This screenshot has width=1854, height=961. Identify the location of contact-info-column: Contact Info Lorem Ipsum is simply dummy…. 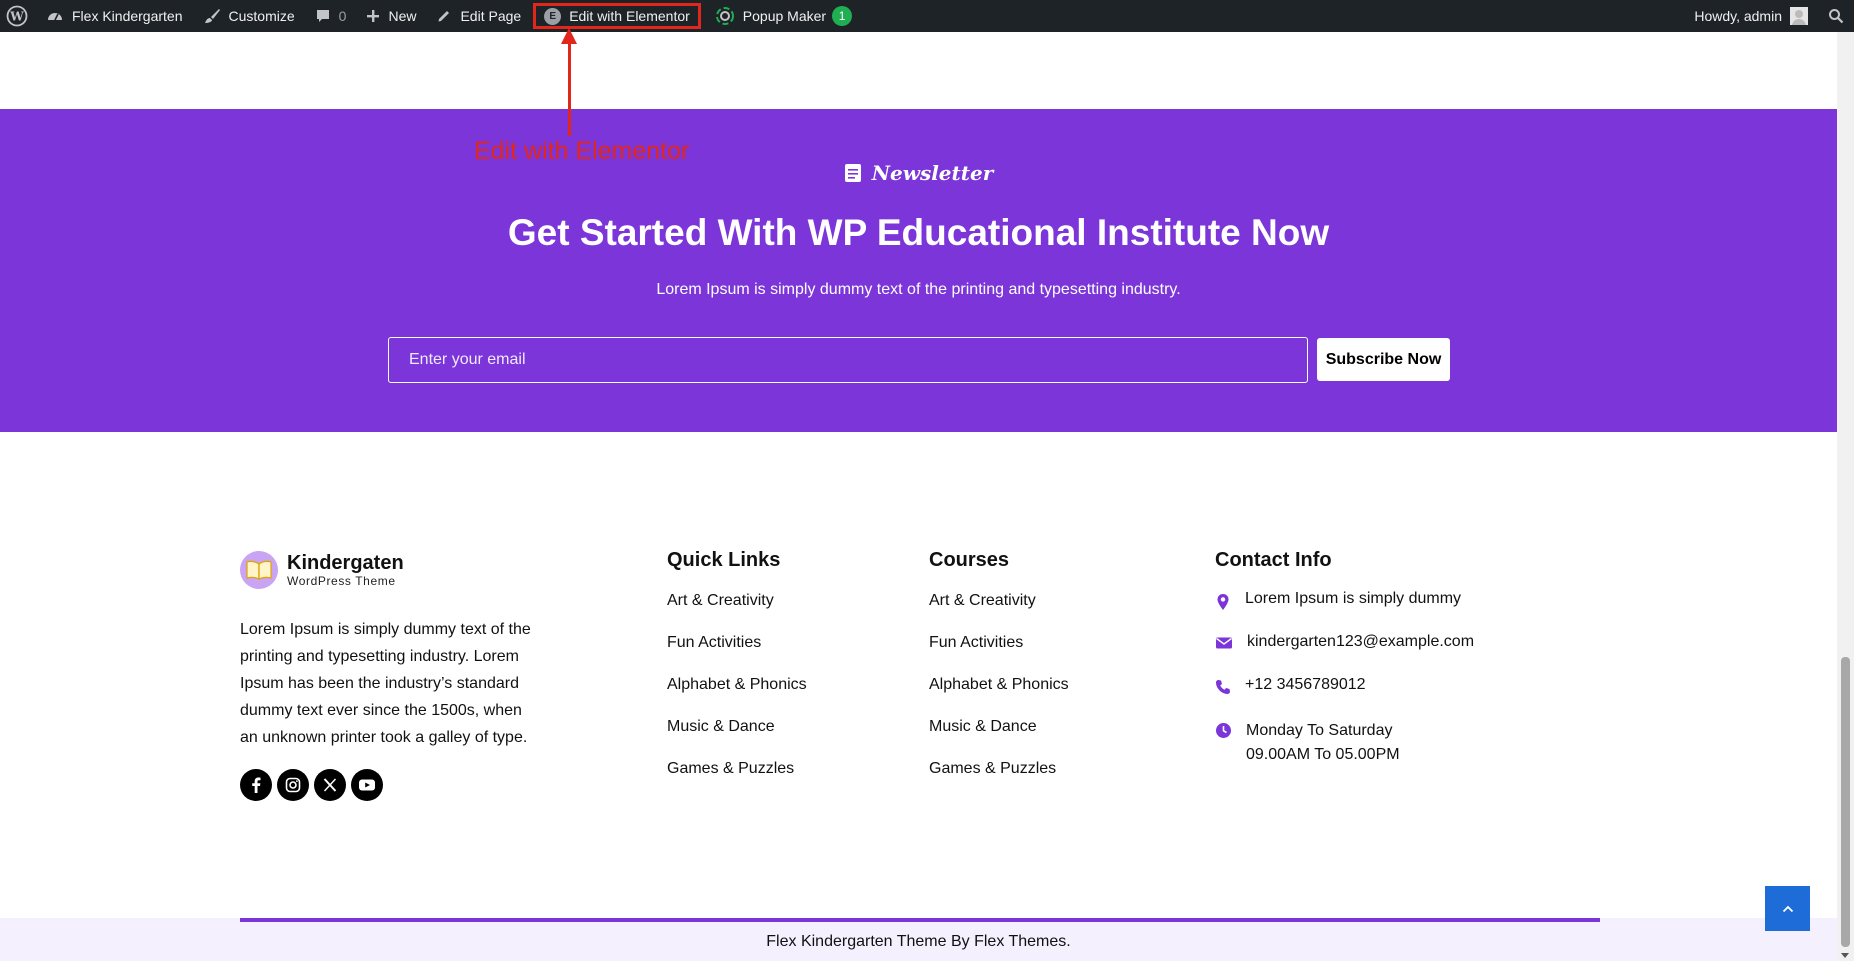
(1344, 656).